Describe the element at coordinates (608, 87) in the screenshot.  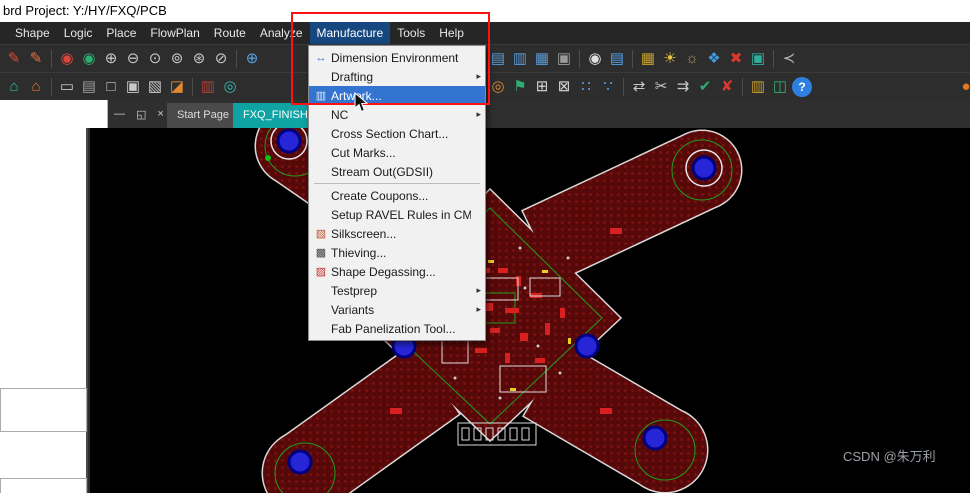
I see `dots-blue2-icon: ∵` at that location.